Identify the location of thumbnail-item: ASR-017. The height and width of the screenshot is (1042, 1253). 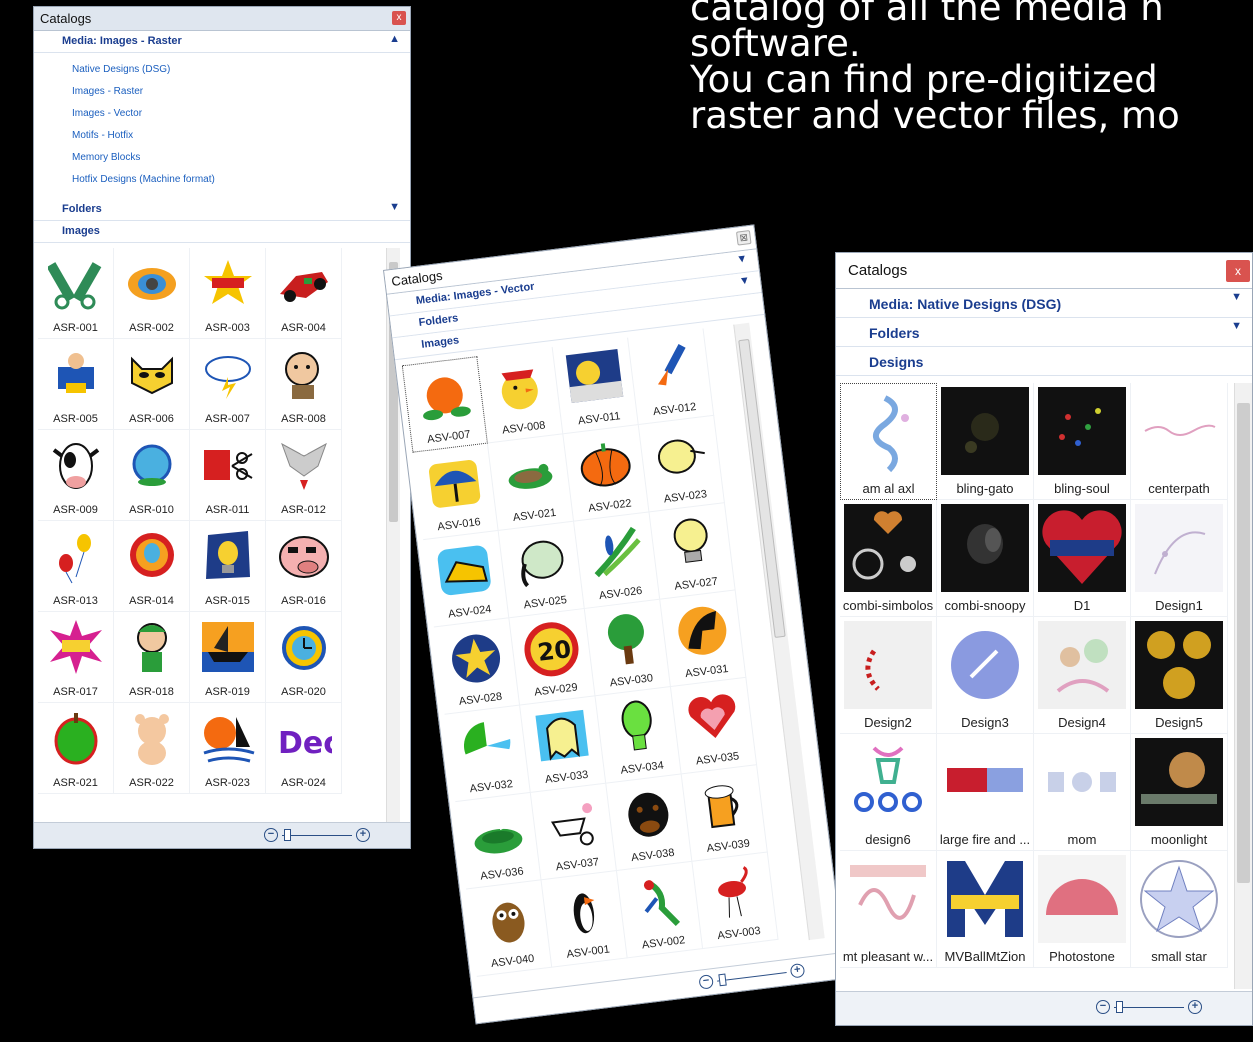
(76, 657).